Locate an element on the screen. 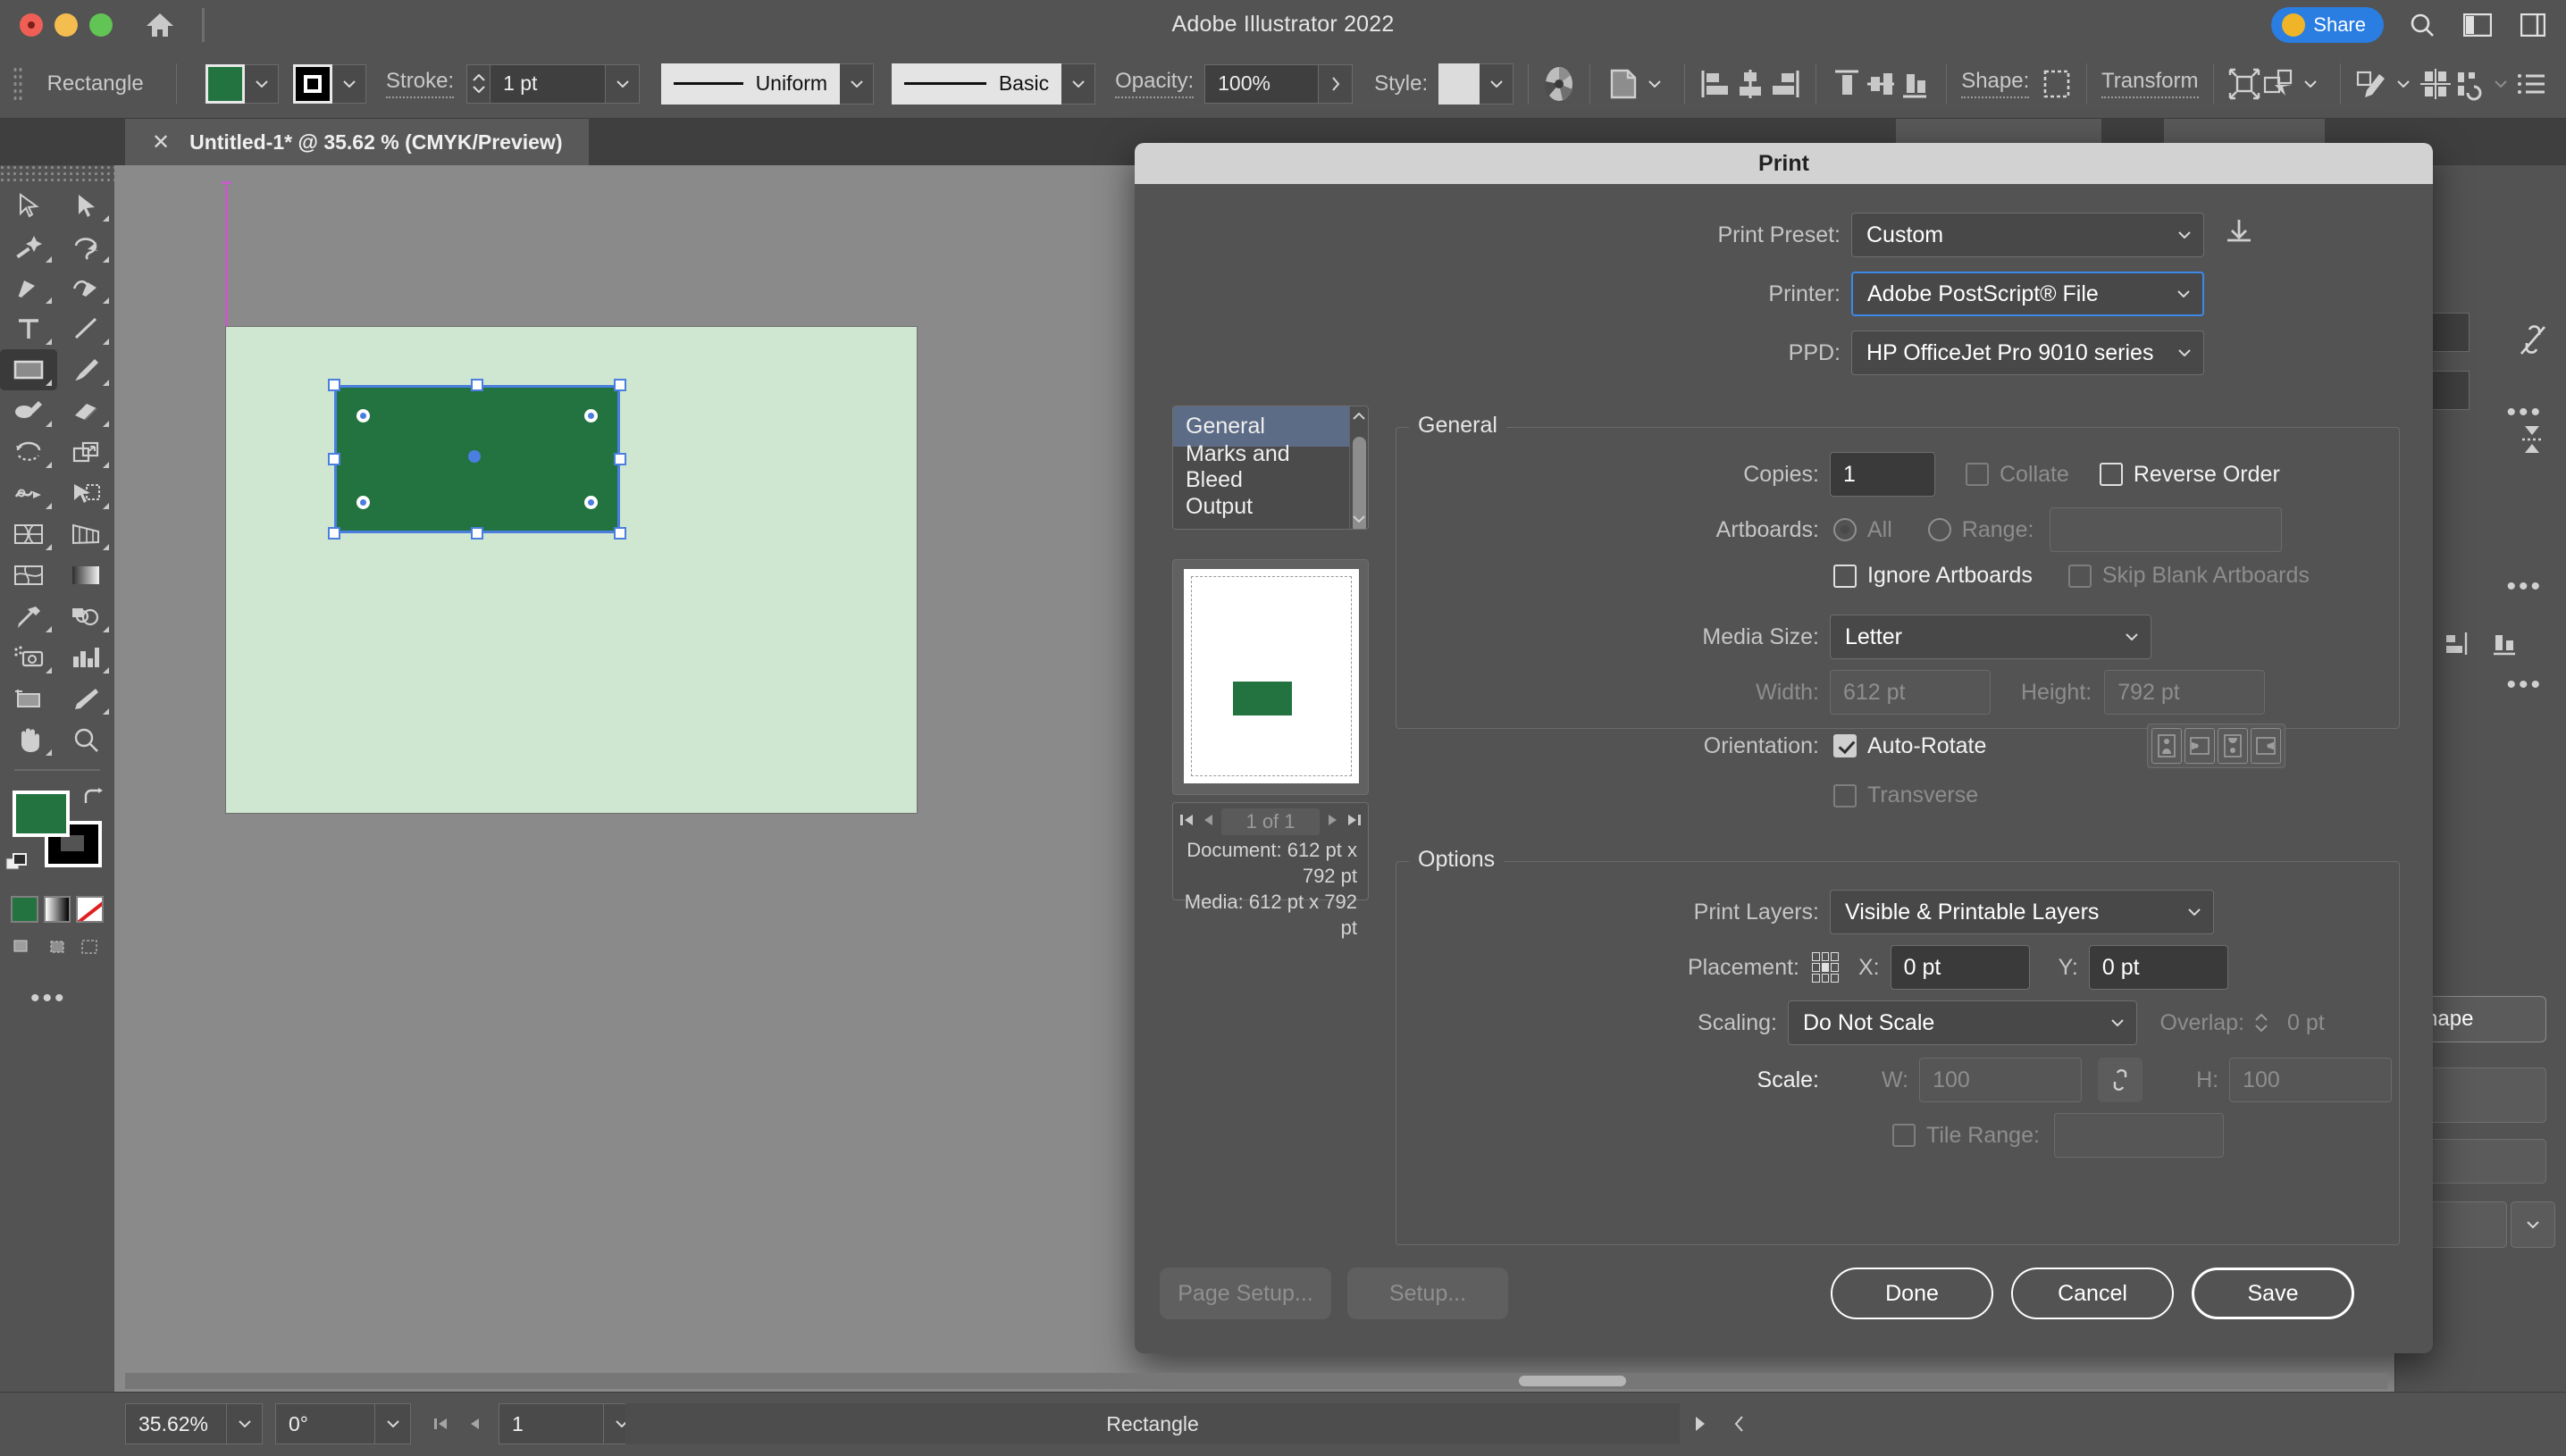 Image resolution: width=2566 pixels, height=1456 pixels. scrollbar-thumb is located at coordinates (1573, 1381).